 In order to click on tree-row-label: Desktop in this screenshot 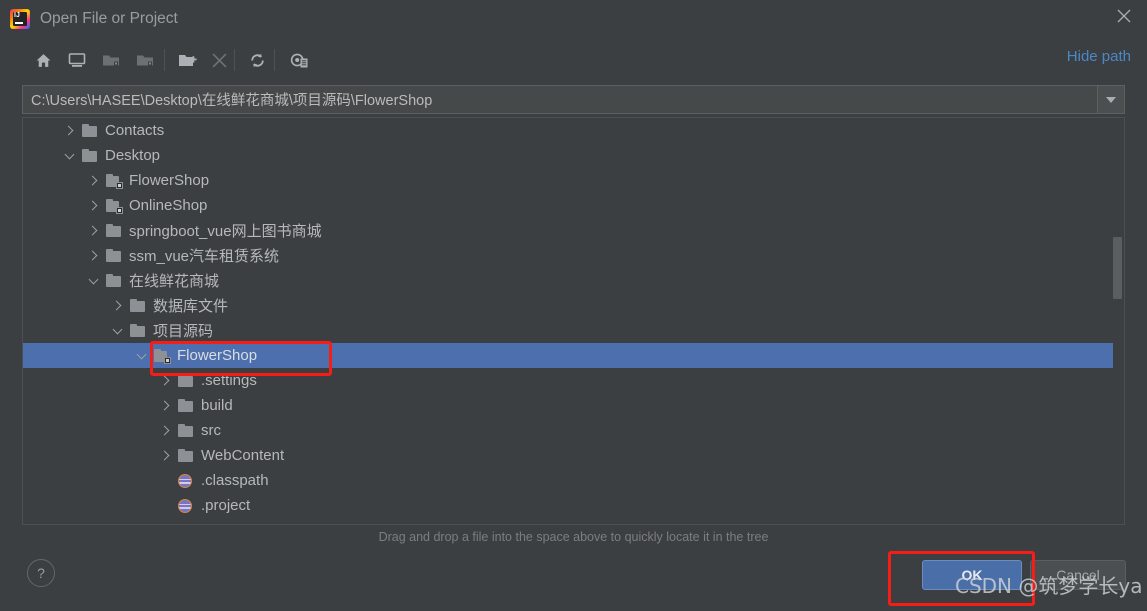, I will do `click(133, 155)`.